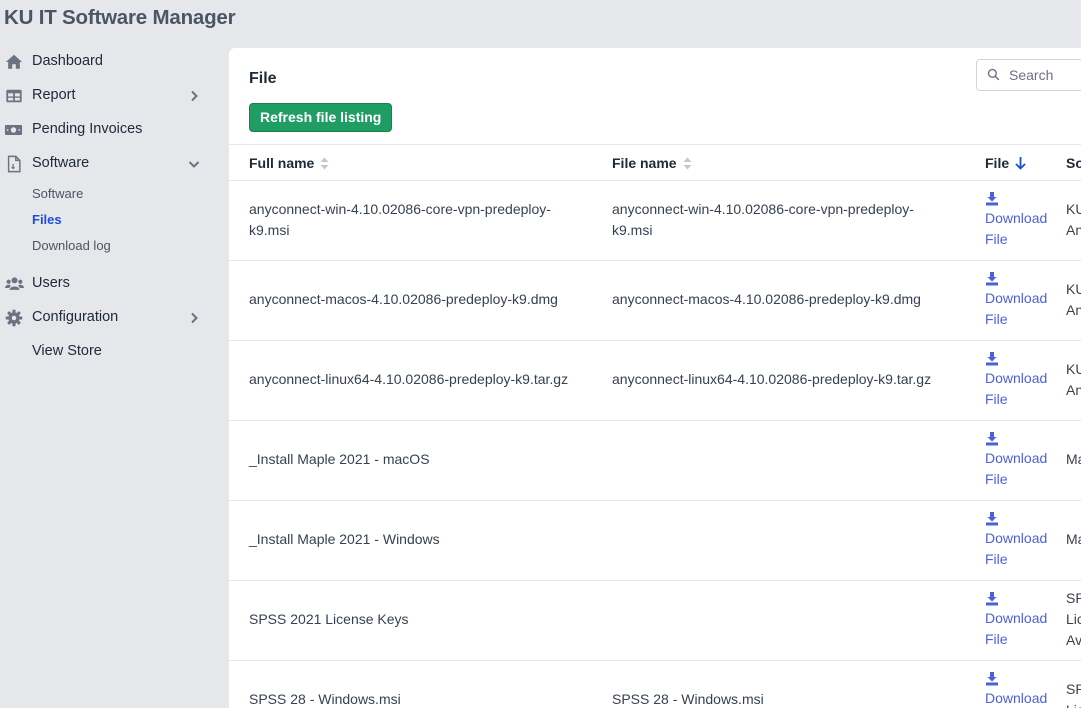 The image size is (1081, 708). I want to click on sidebar-subitem-files: Files, so click(47, 219).